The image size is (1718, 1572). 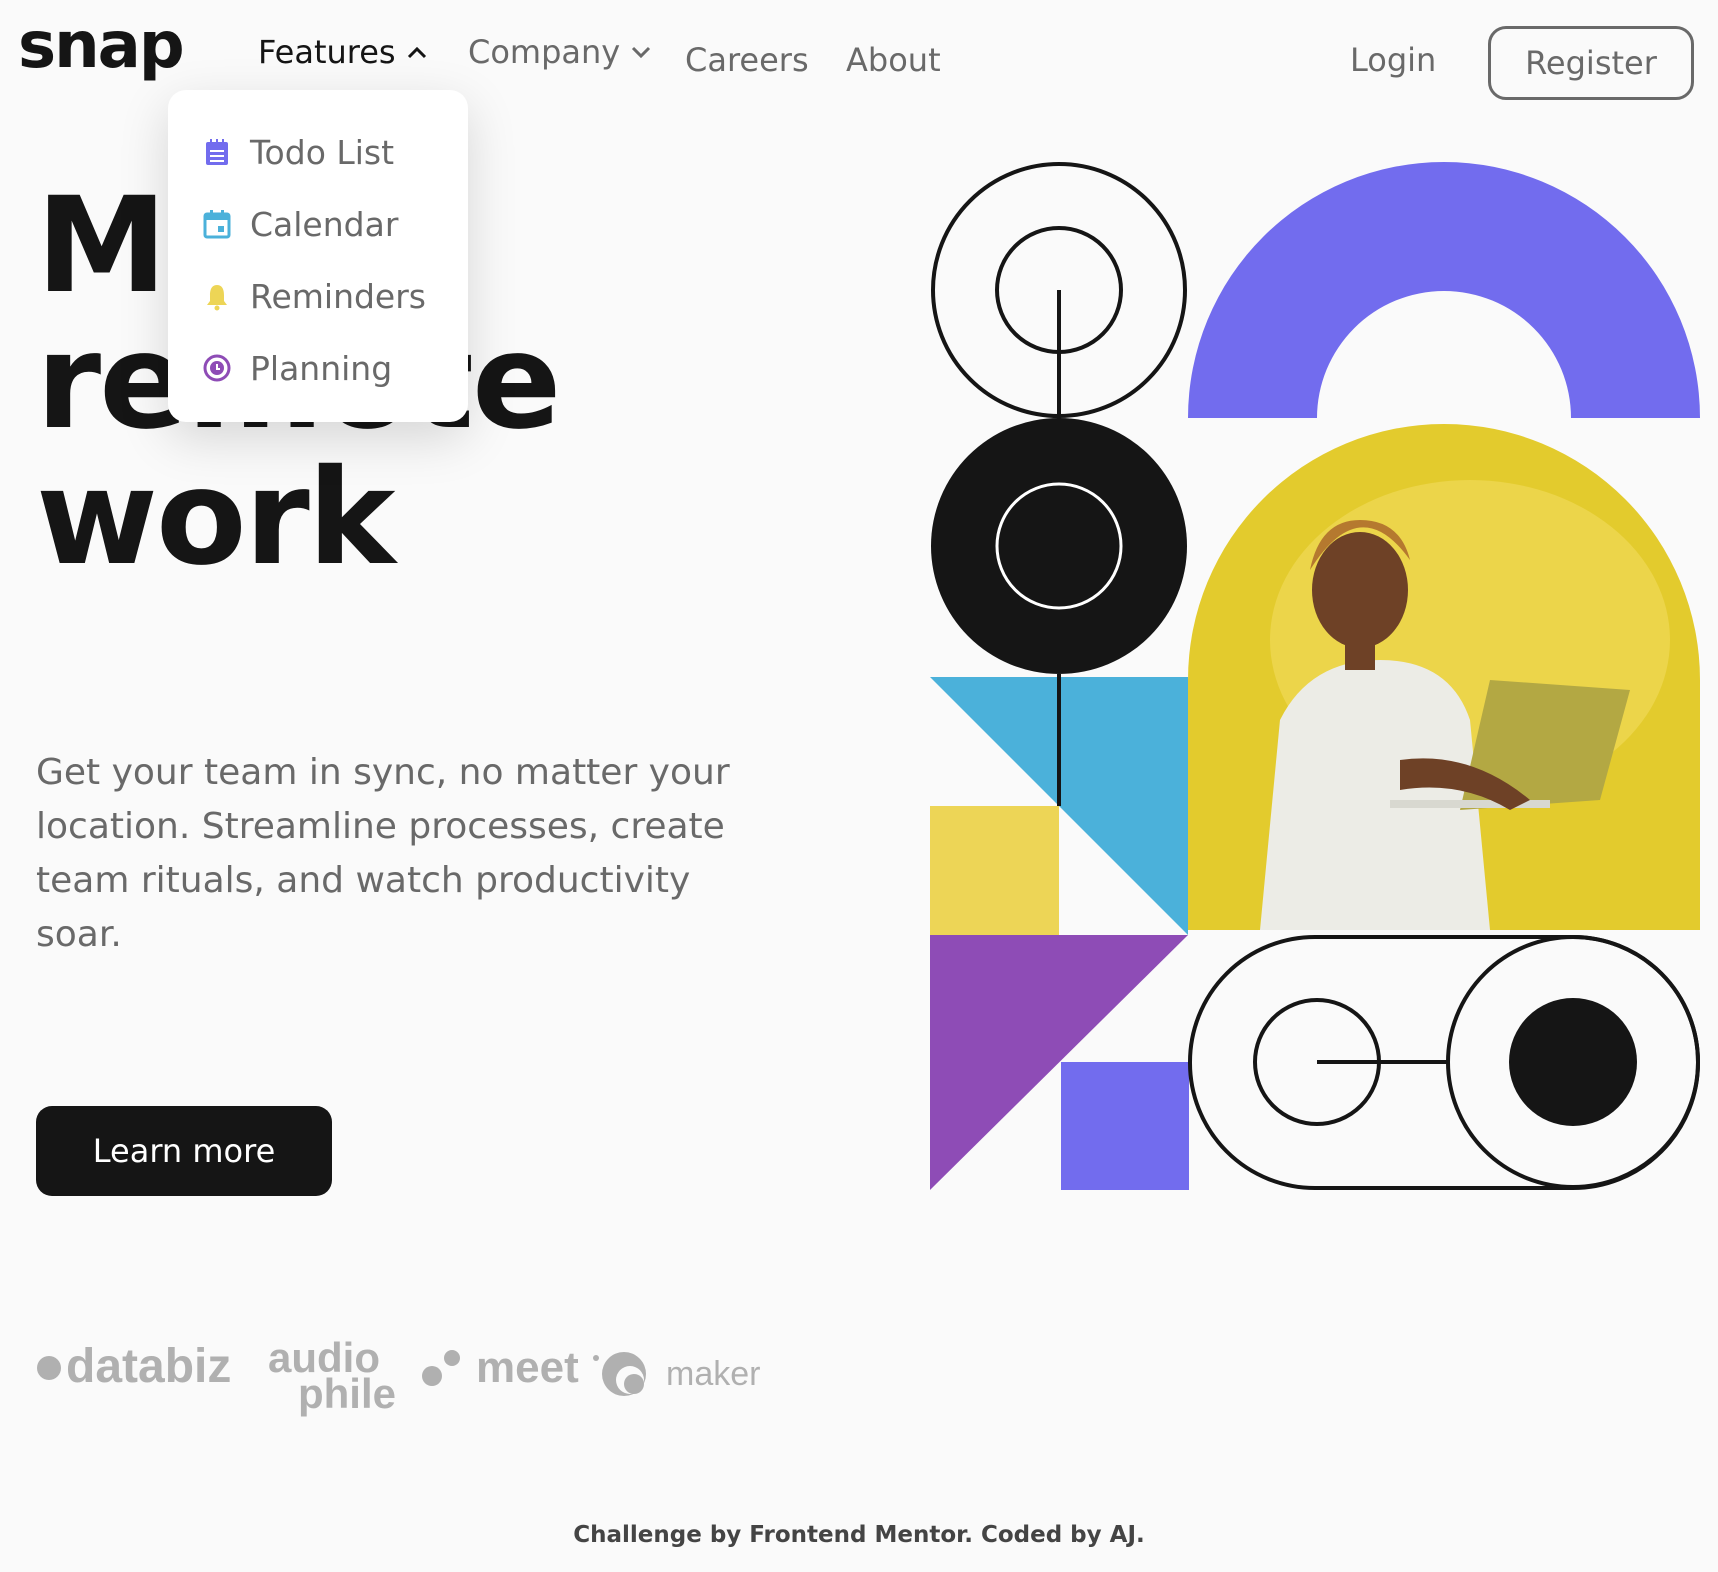 What do you see at coordinates (713, 1374) in the screenshot?
I see `client-maker-name: maker` at bounding box center [713, 1374].